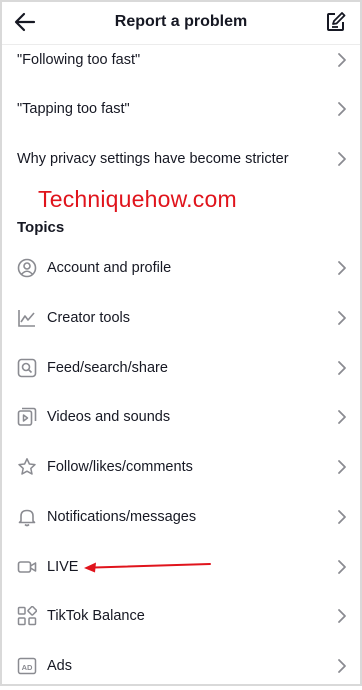 This screenshot has width=362, height=690. What do you see at coordinates (181, 109) in the screenshot?
I see `faq-item-tapping-too-fast: "Tapping too fast"` at bounding box center [181, 109].